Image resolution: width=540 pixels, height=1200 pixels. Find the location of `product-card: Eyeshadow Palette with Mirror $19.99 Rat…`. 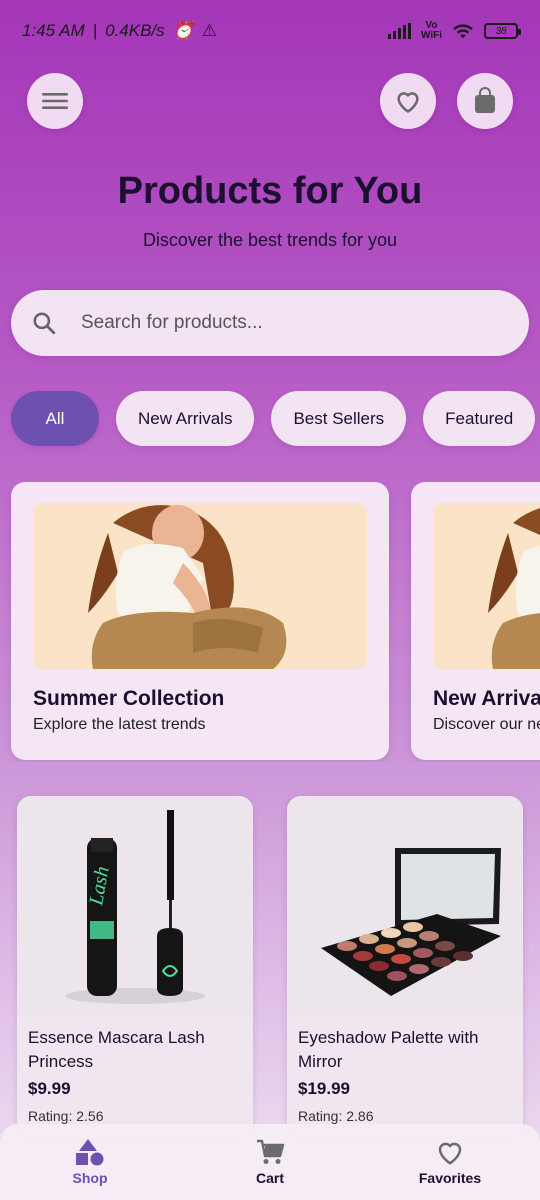

product-card: Eyeshadow Palette with Mirror $19.99 Rat… is located at coordinates (405, 966).